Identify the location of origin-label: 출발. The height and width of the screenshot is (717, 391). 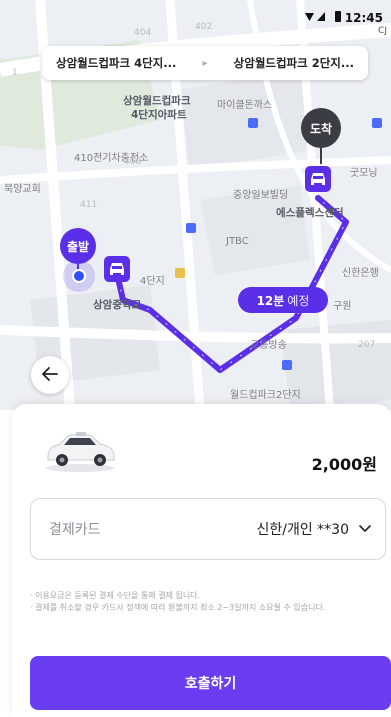
(78, 246).